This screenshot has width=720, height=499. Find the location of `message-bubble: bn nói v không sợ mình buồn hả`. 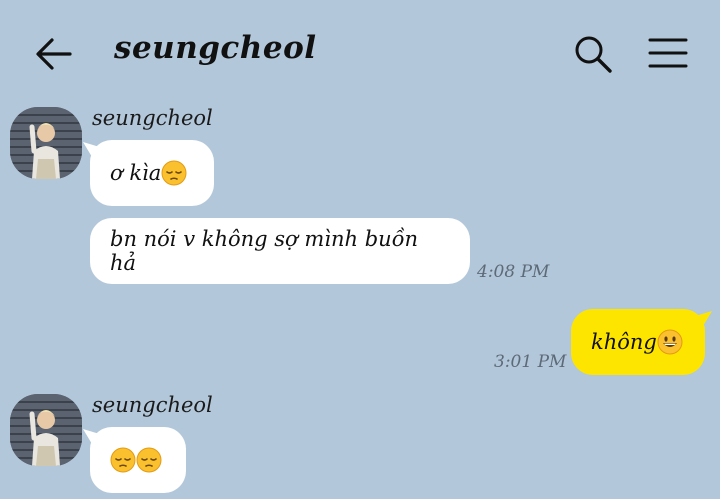

message-bubble: bn nói v không sợ mình buồn hả is located at coordinates (280, 251).